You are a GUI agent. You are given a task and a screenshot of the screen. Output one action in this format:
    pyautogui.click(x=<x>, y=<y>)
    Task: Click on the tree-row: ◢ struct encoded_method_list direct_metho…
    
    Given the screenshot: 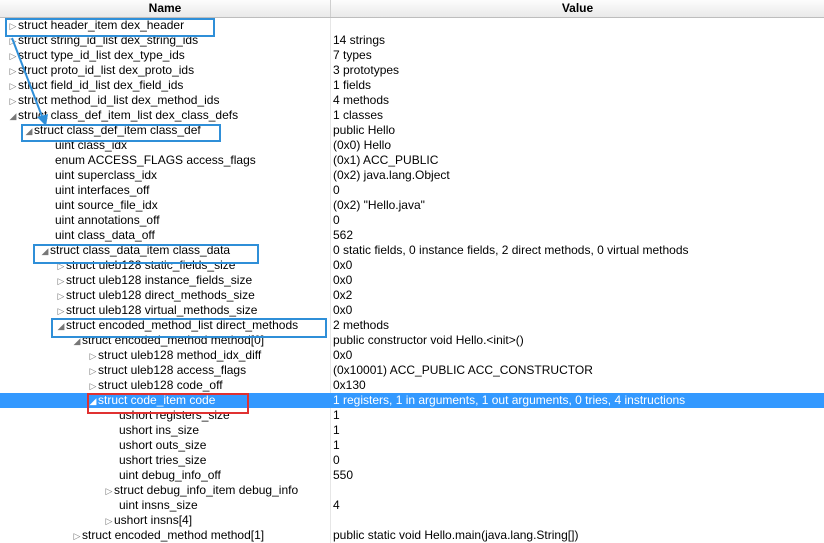 What is the action you would take?
    pyautogui.click(x=412, y=325)
    